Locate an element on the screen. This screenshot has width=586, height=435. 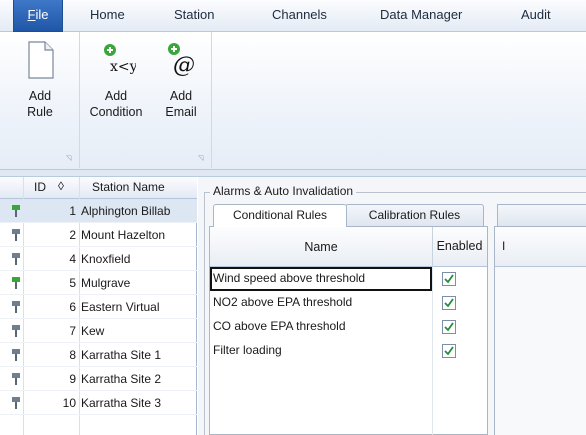
add-condition-label-1: Add is located at coordinates (116, 96).